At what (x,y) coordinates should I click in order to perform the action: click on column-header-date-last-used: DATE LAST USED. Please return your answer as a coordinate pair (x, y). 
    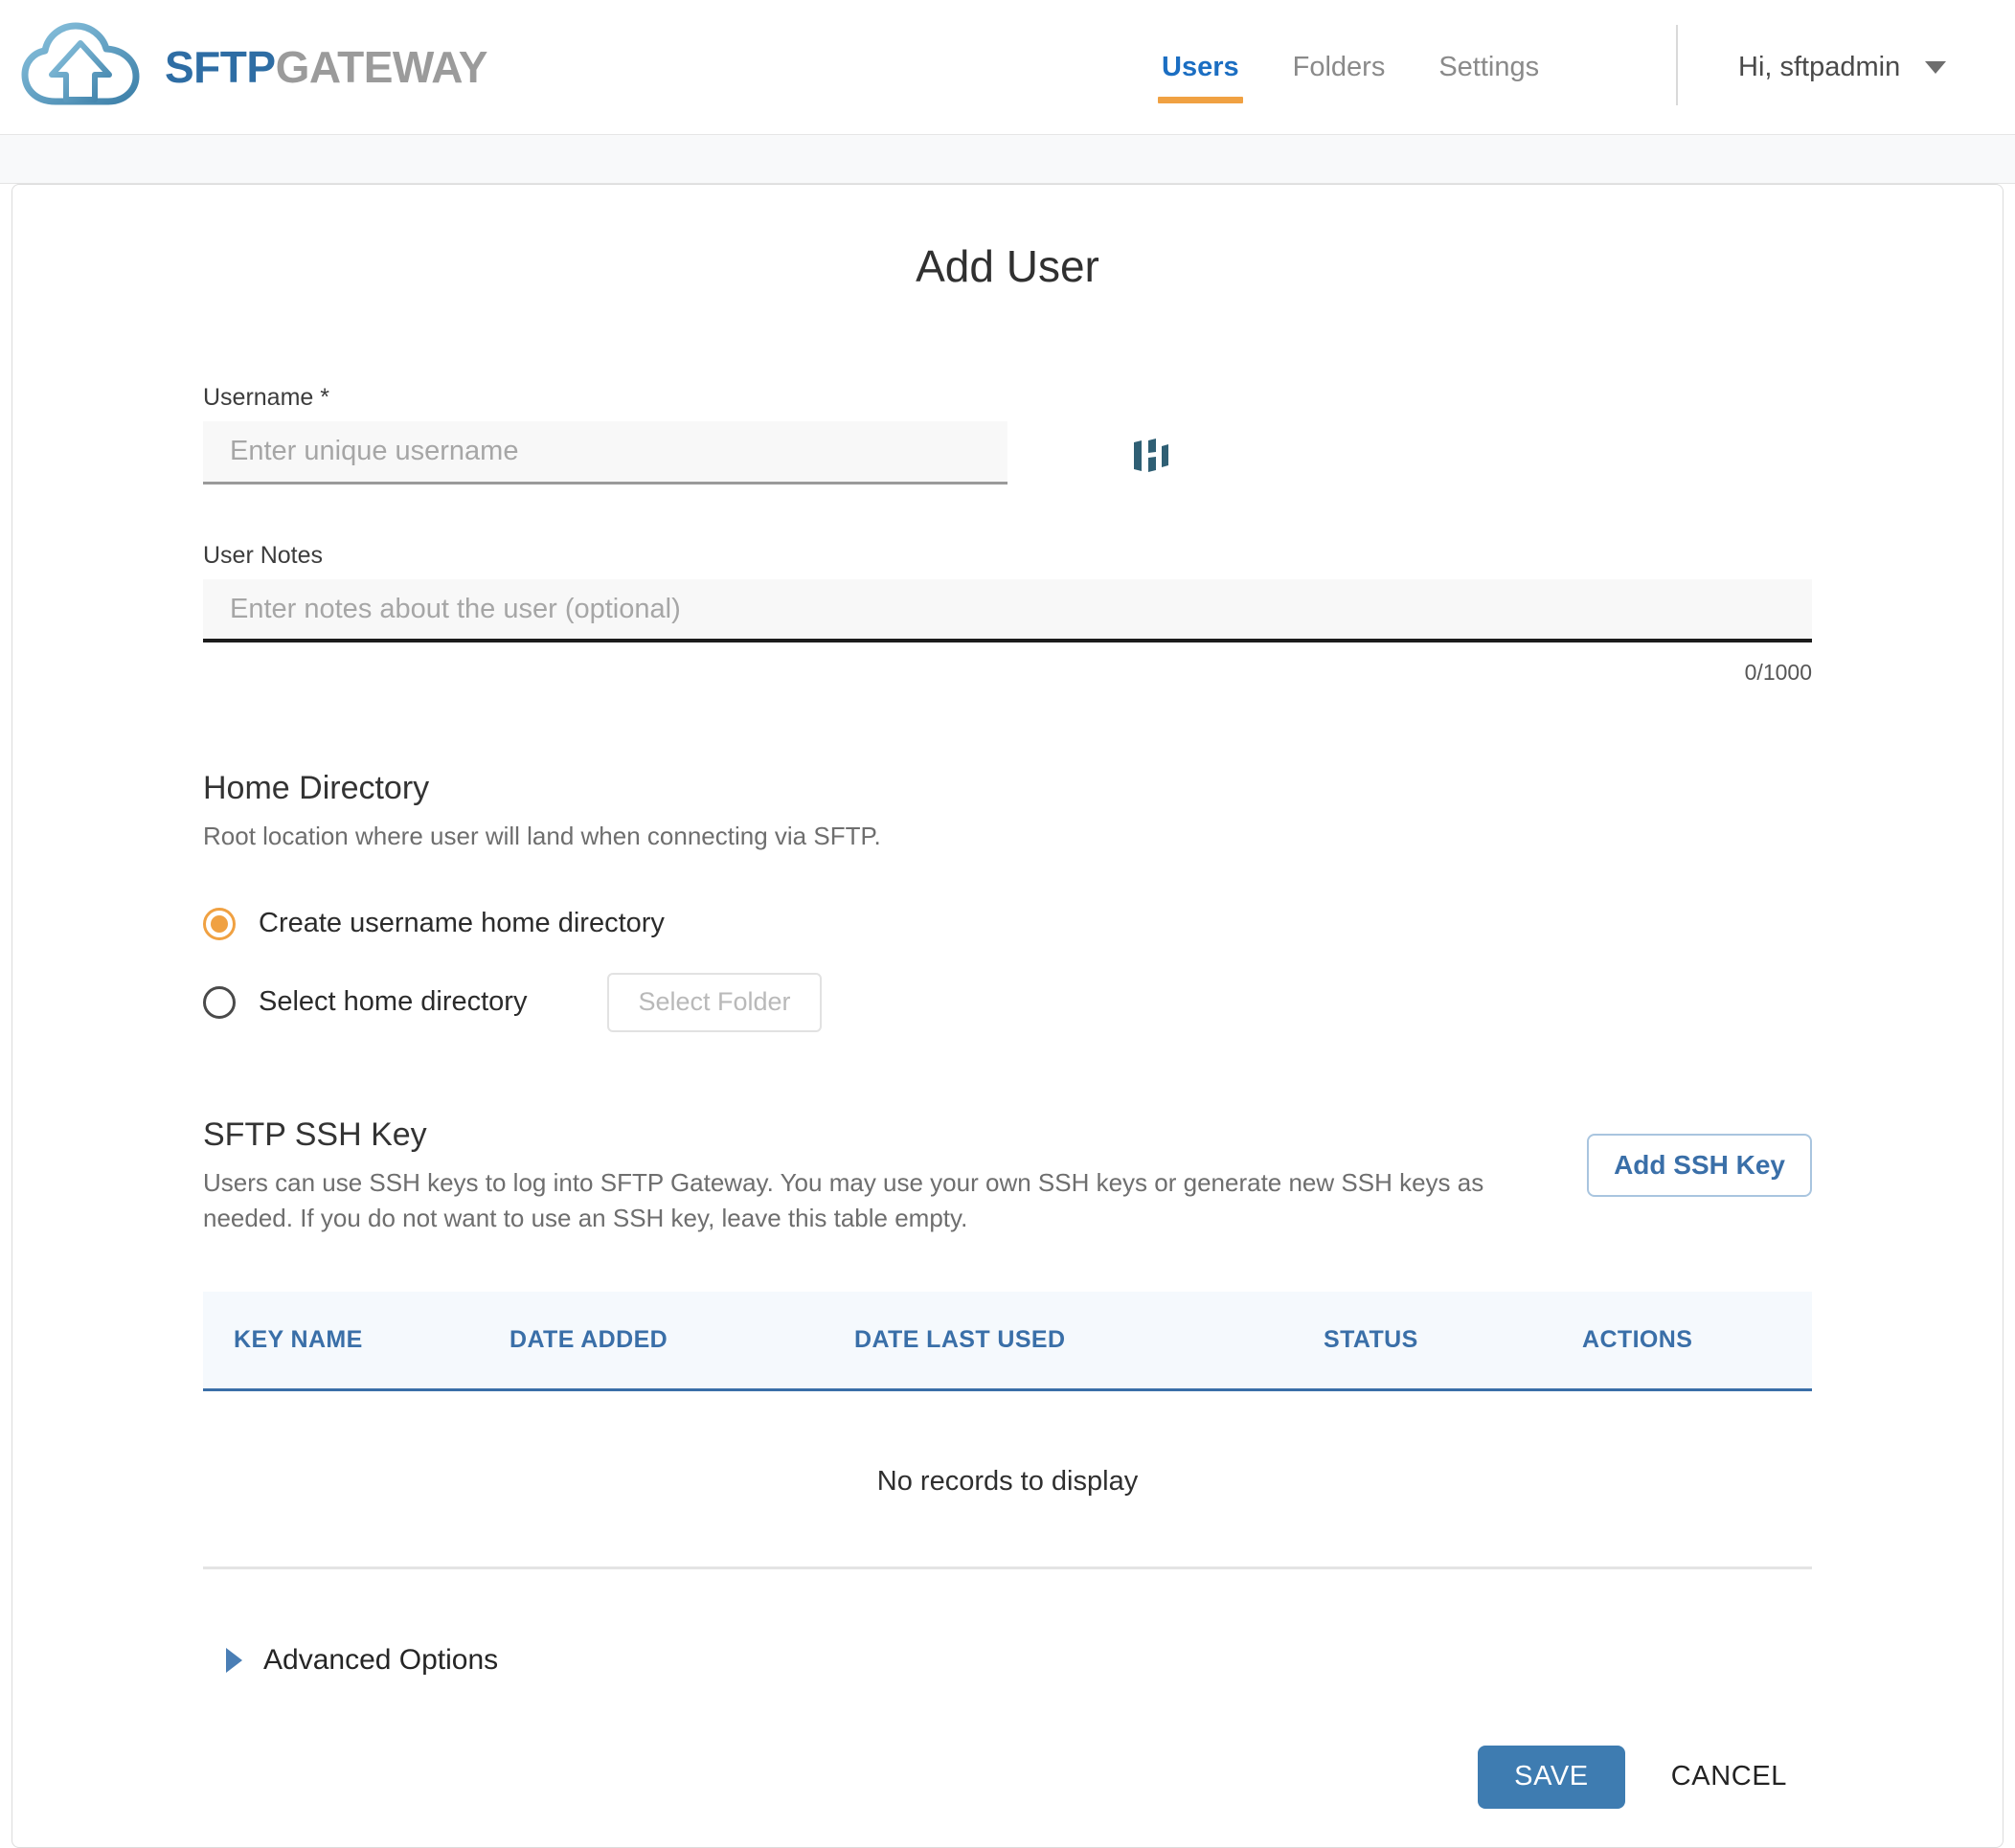
    Looking at the image, I should click on (1089, 1340).